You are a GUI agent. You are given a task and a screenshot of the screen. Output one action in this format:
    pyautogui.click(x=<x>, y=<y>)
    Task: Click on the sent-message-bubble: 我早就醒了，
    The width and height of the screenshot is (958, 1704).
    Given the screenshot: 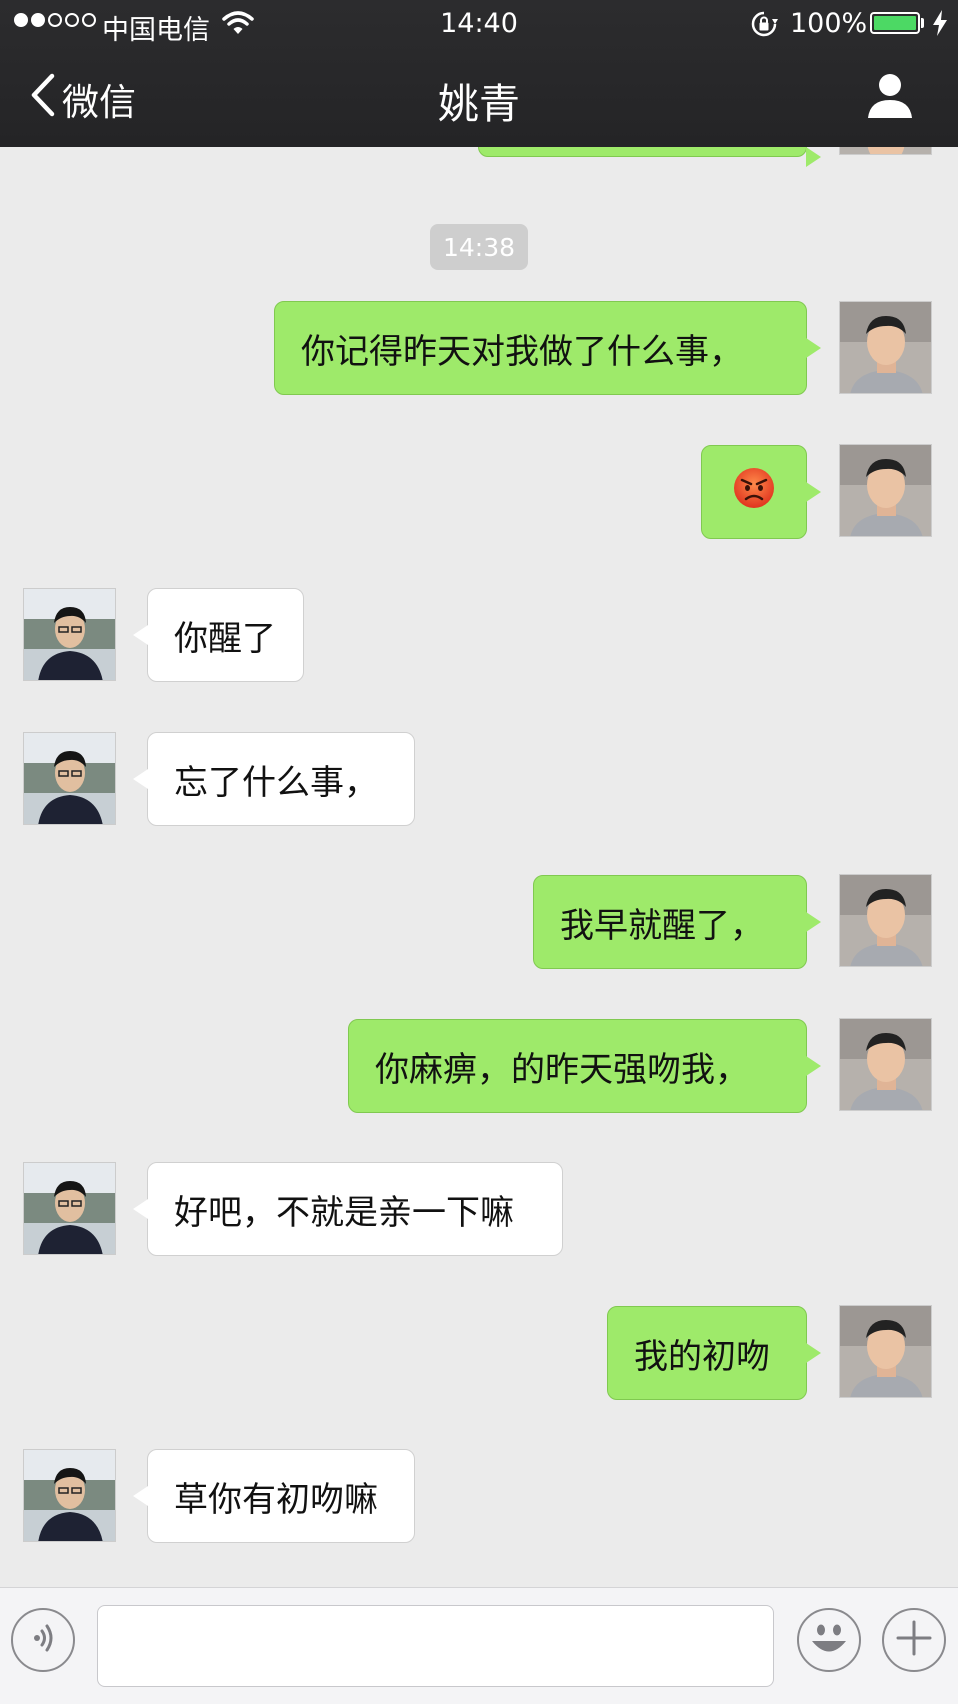 What is the action you would take?
    pyautogui.click(x=677, y=922)
    